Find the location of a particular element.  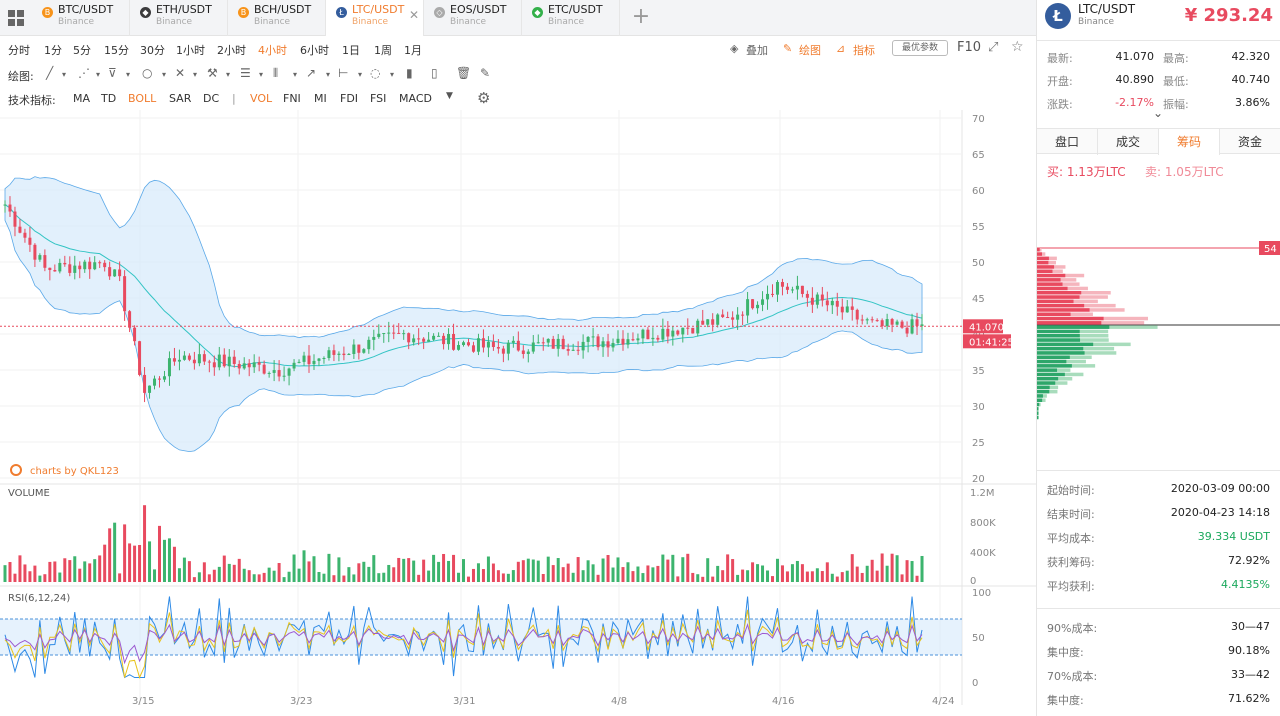

optimal-params-button: 最优参数 is located at coordinates (920, 48).